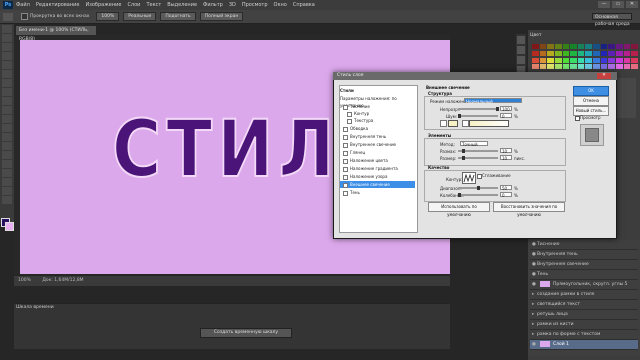 The width and height of the screenshot is (640, 360). Describe the element at coordinates (7, 146) in the screenshot. I see `dodge-tool-icon` at that location.